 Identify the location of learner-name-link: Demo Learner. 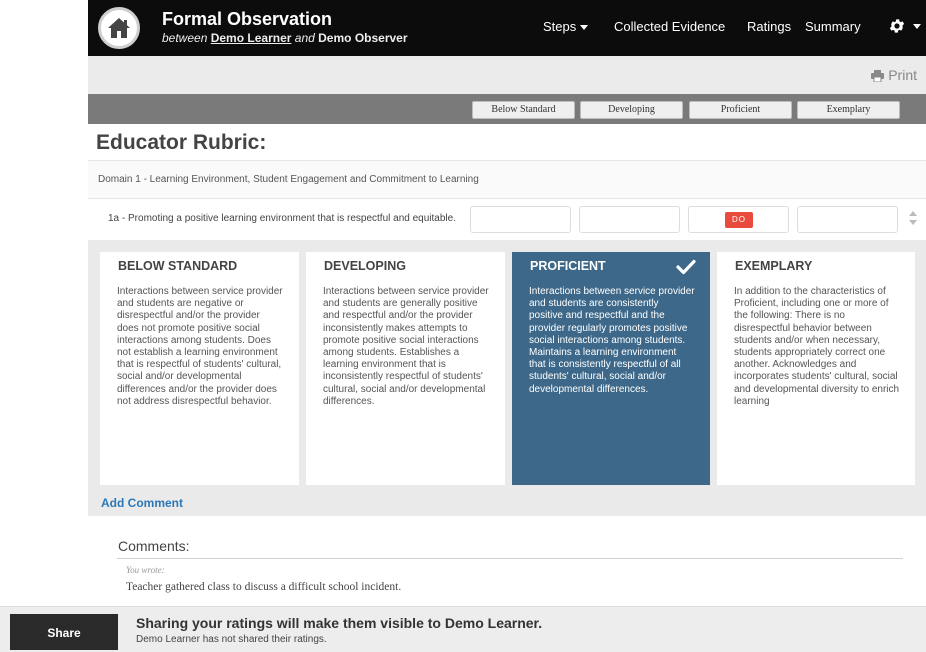
(251, 38).